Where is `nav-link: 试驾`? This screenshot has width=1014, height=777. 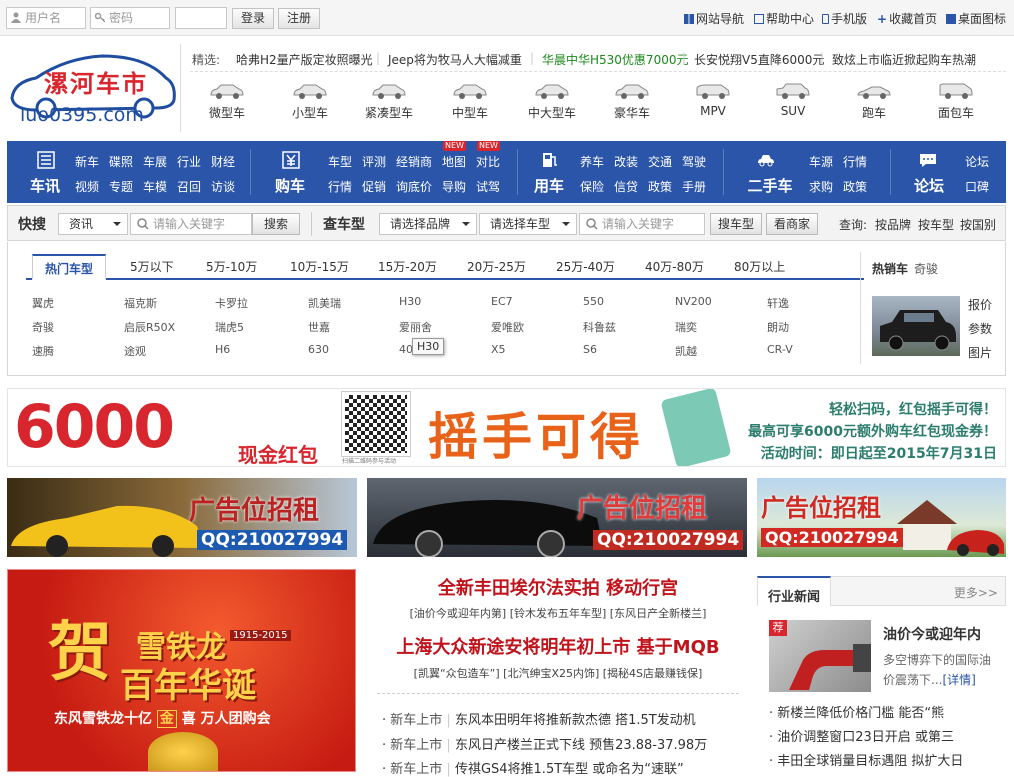 nav-link: 试驾 is located at coordinates (488, 186).